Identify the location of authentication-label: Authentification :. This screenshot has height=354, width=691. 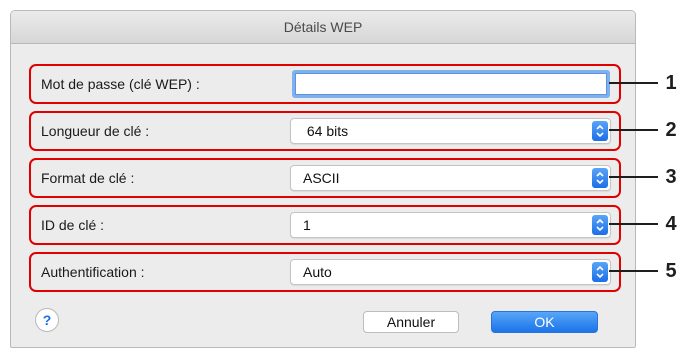
(93, 272).